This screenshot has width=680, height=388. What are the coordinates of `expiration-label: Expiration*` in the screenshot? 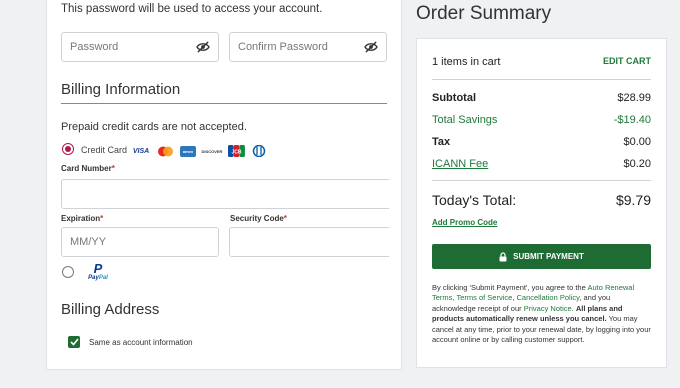 It's located at (82, 218).